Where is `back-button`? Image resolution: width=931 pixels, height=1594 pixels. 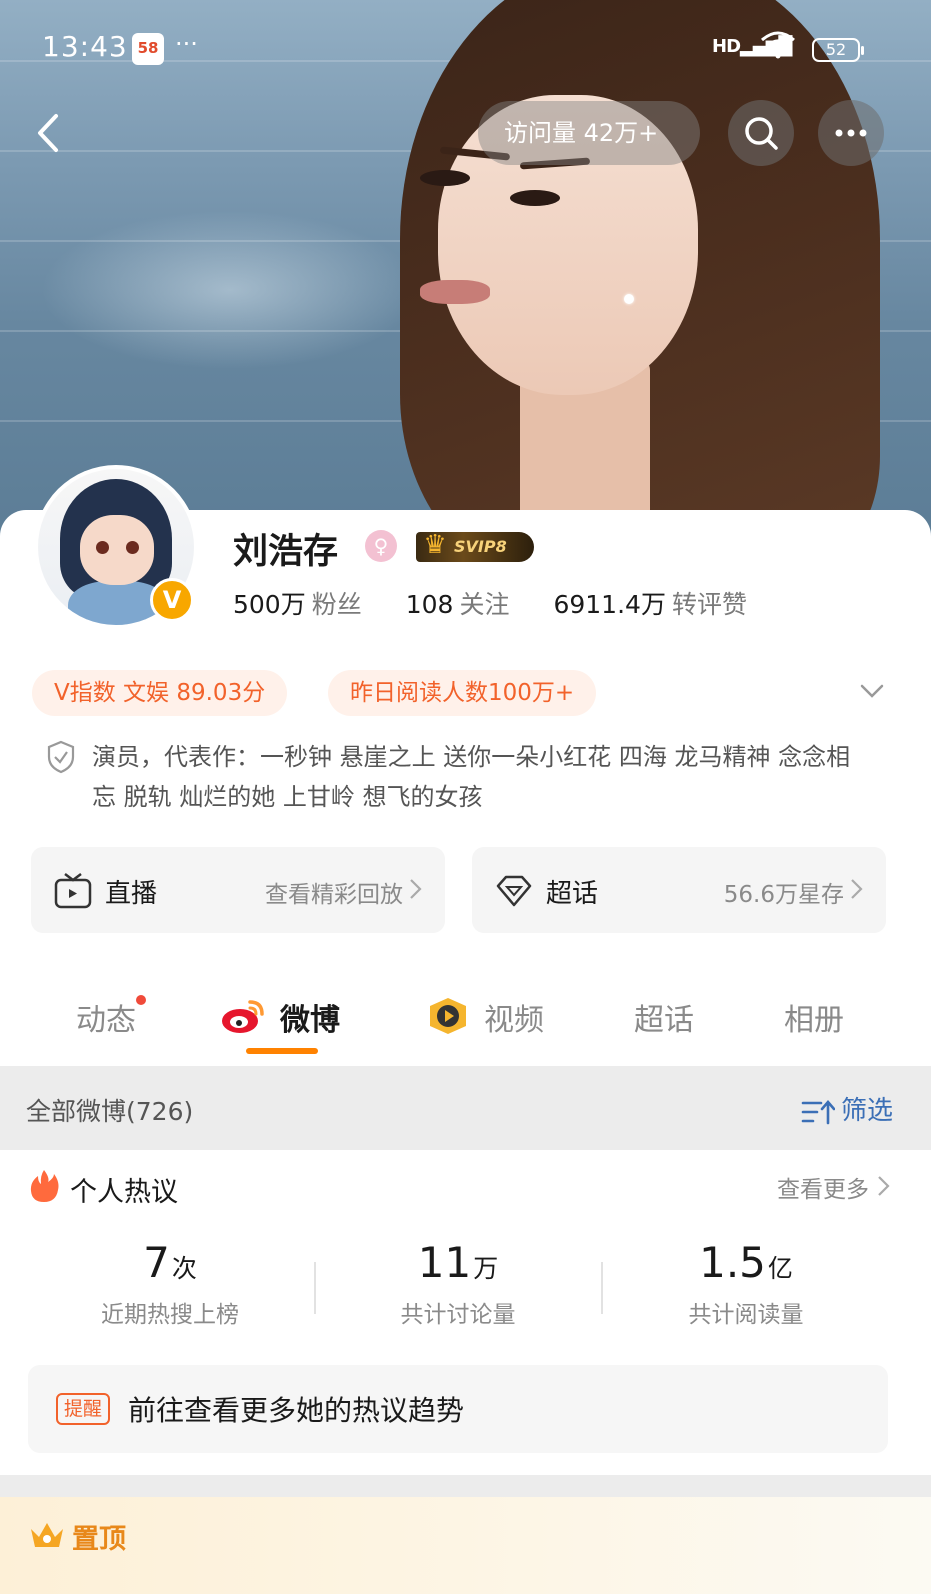 back-button is located at coordinates (51, 133).